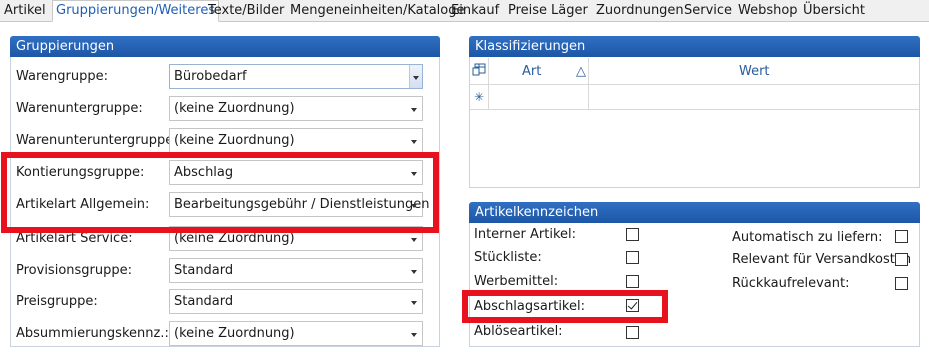 The height and width of the screenshot is (359, 929). What do you see at coordinates (518, 331) in the screenshot?
I see `abloeseartikel-label: Ablöseartikel:` at bounding box center [518, 331].